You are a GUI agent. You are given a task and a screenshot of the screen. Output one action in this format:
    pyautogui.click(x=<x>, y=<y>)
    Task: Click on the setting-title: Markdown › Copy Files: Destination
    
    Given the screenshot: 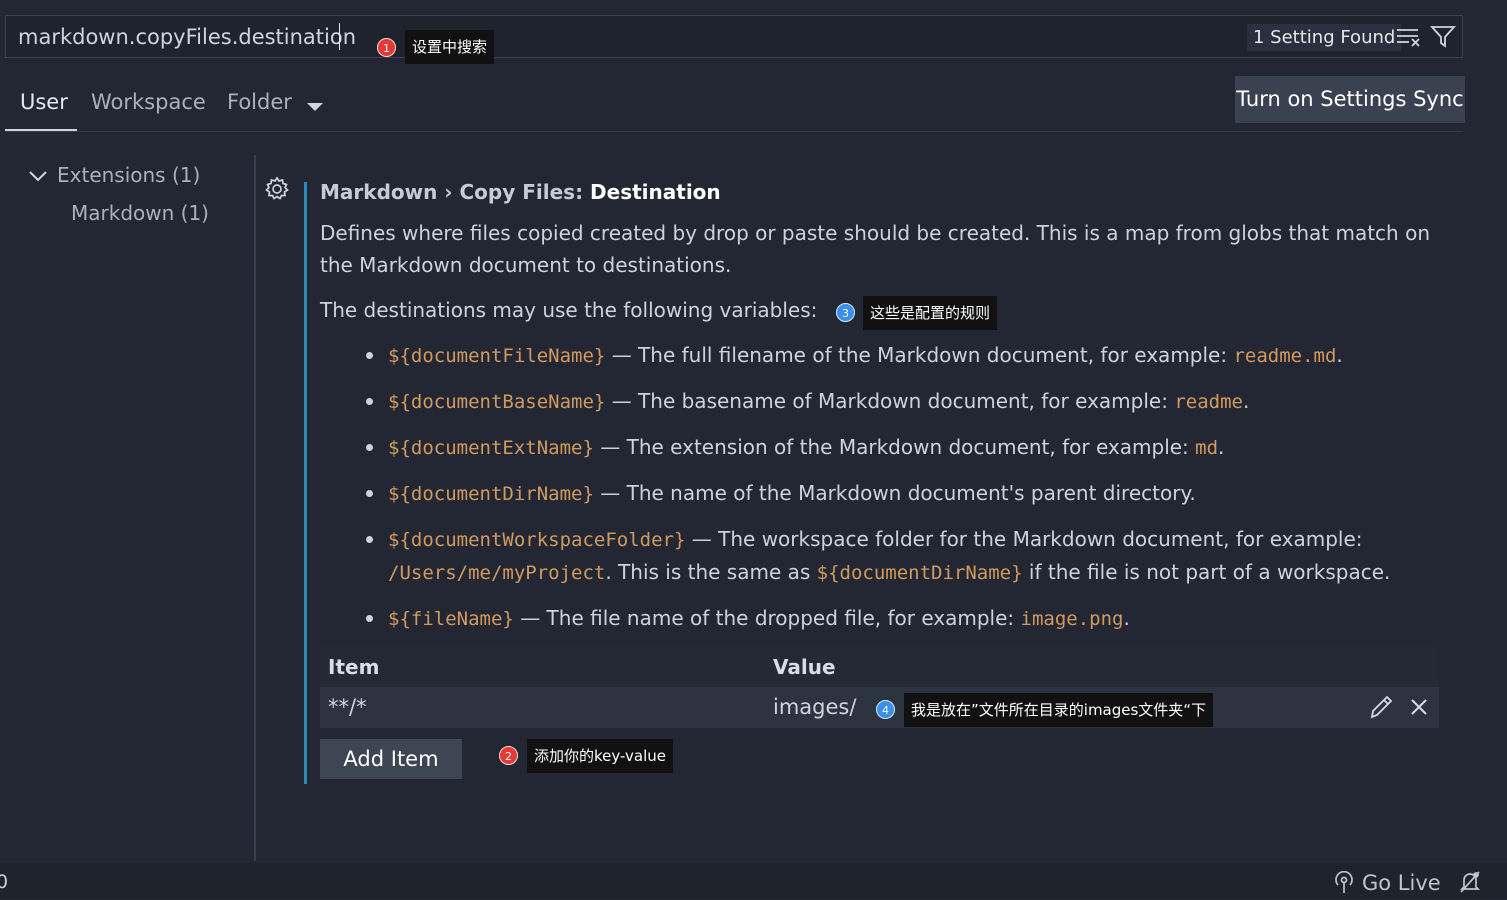 What is the action you would take?
    pyautogui.click(x=520, y=192)
    